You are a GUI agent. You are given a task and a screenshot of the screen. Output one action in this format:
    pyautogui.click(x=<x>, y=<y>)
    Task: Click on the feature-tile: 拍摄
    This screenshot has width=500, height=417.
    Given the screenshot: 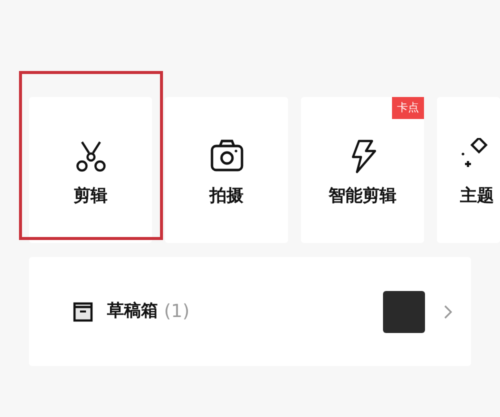 What is the action you would take?
    pyautogui.click(x=226, y=170)
    